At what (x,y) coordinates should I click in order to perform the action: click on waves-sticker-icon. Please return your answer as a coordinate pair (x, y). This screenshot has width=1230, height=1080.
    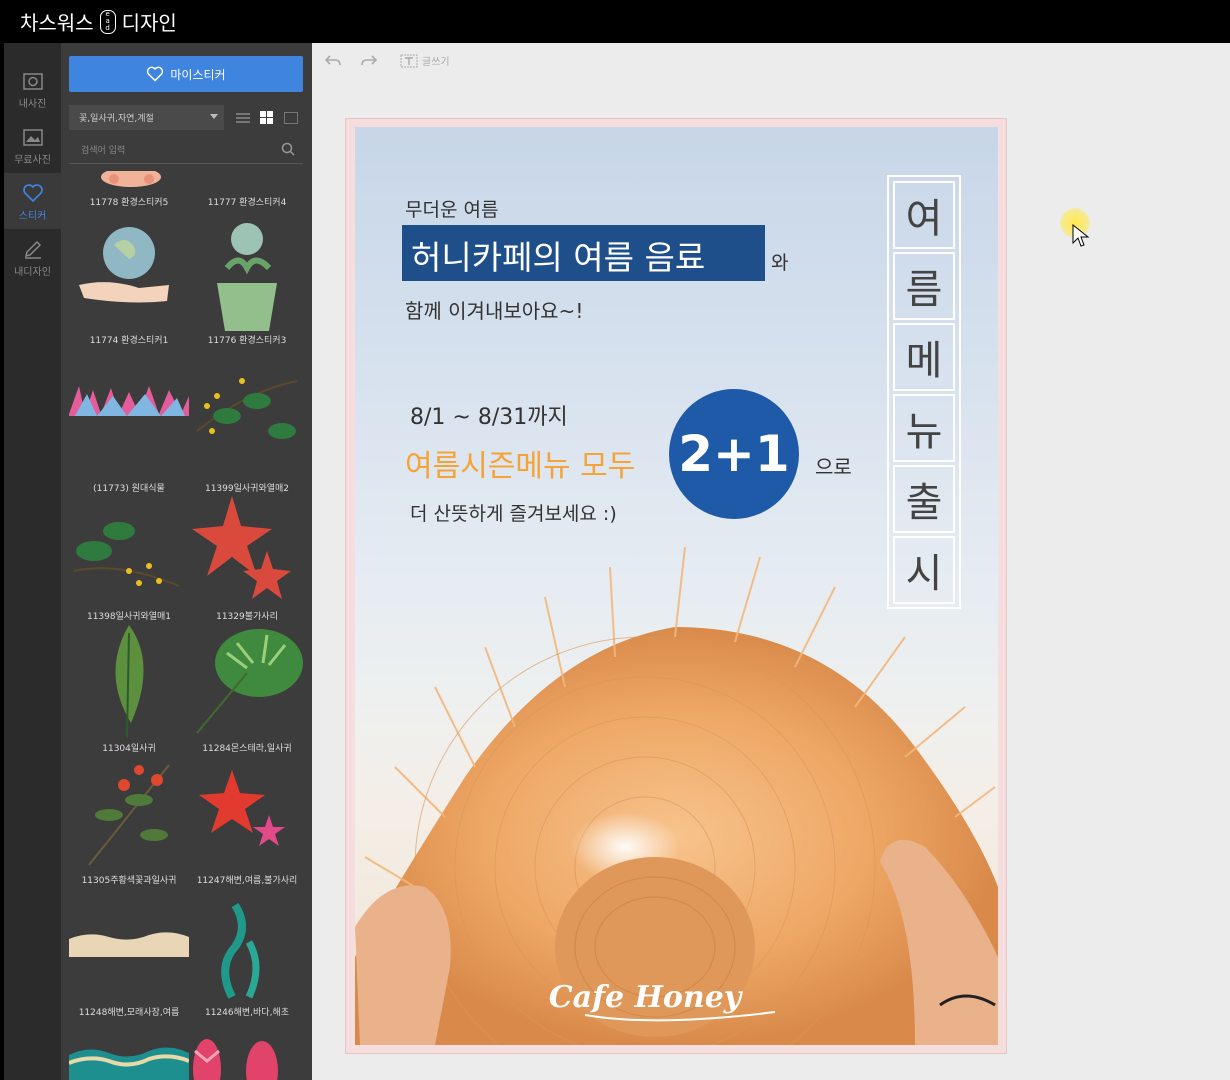
    Looking at the image, I should click on (129, 1055).